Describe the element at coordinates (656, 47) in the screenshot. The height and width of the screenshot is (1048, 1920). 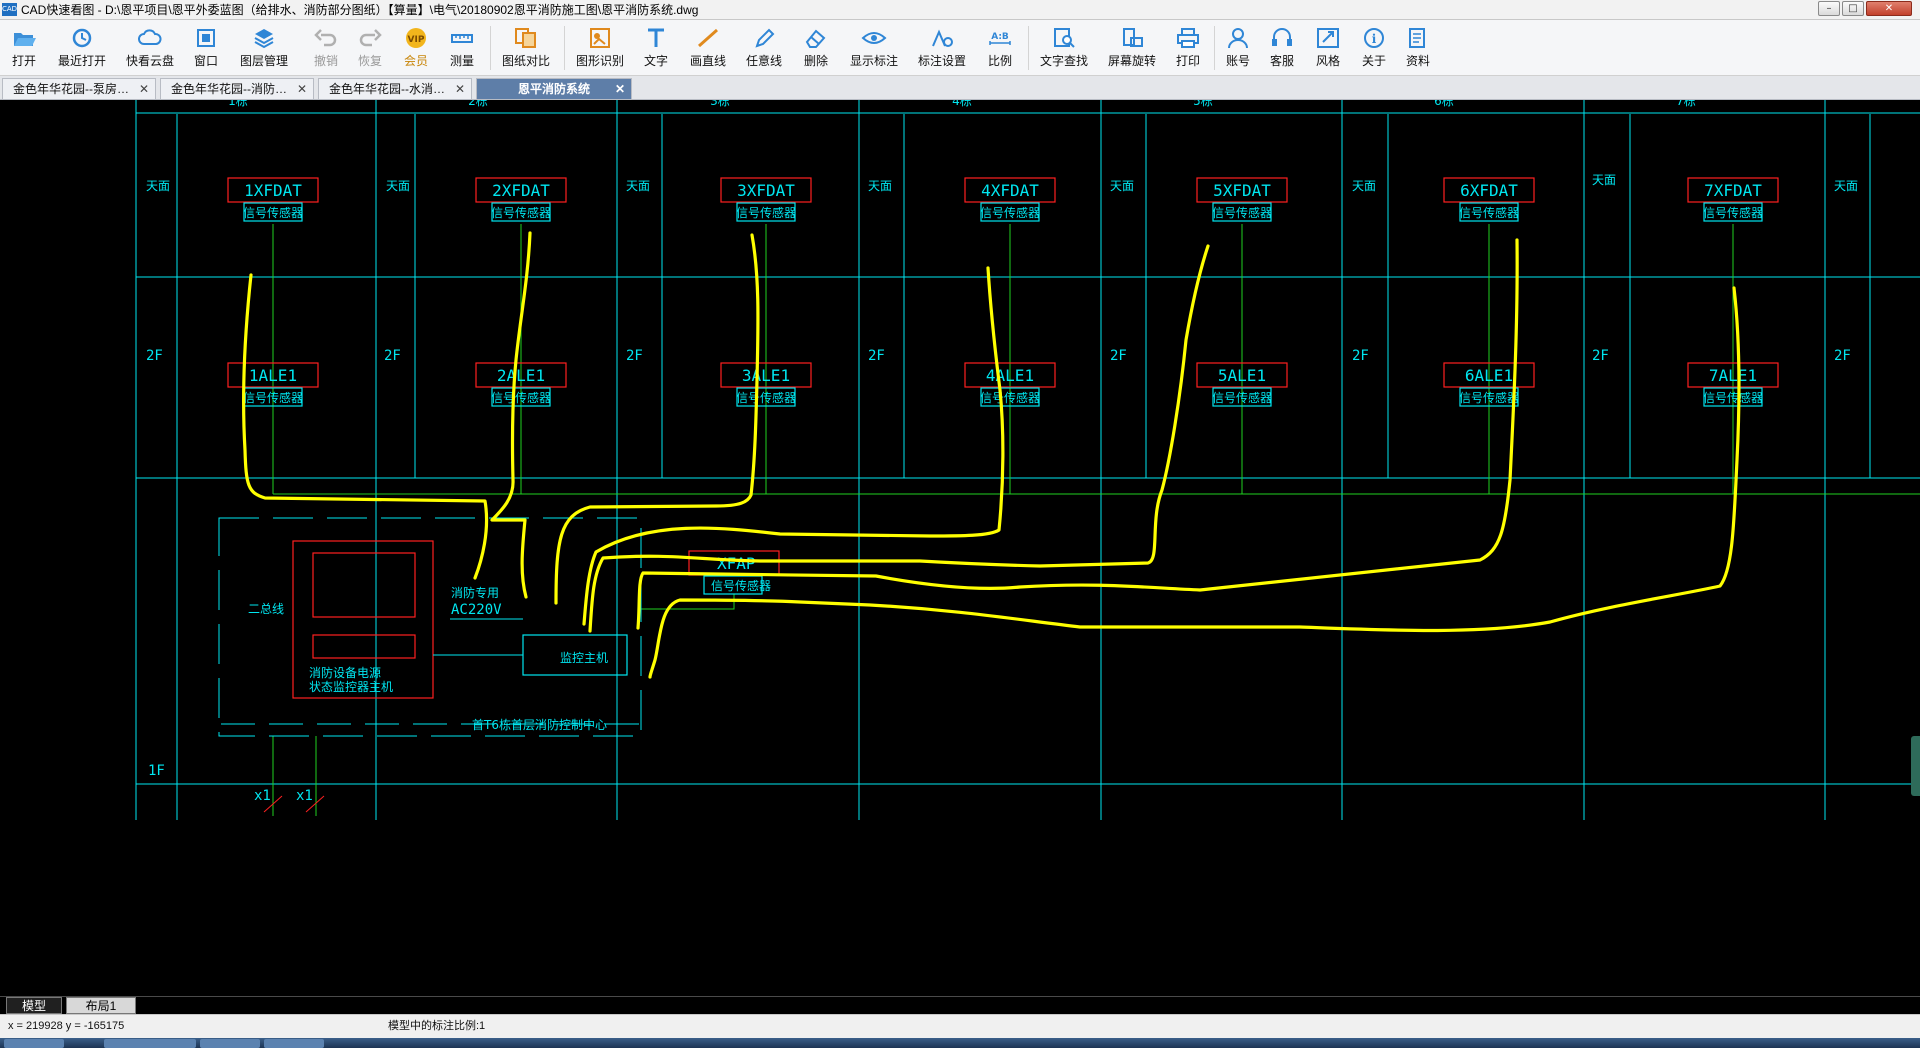
I see `tool-text-button: 文字` at that location.